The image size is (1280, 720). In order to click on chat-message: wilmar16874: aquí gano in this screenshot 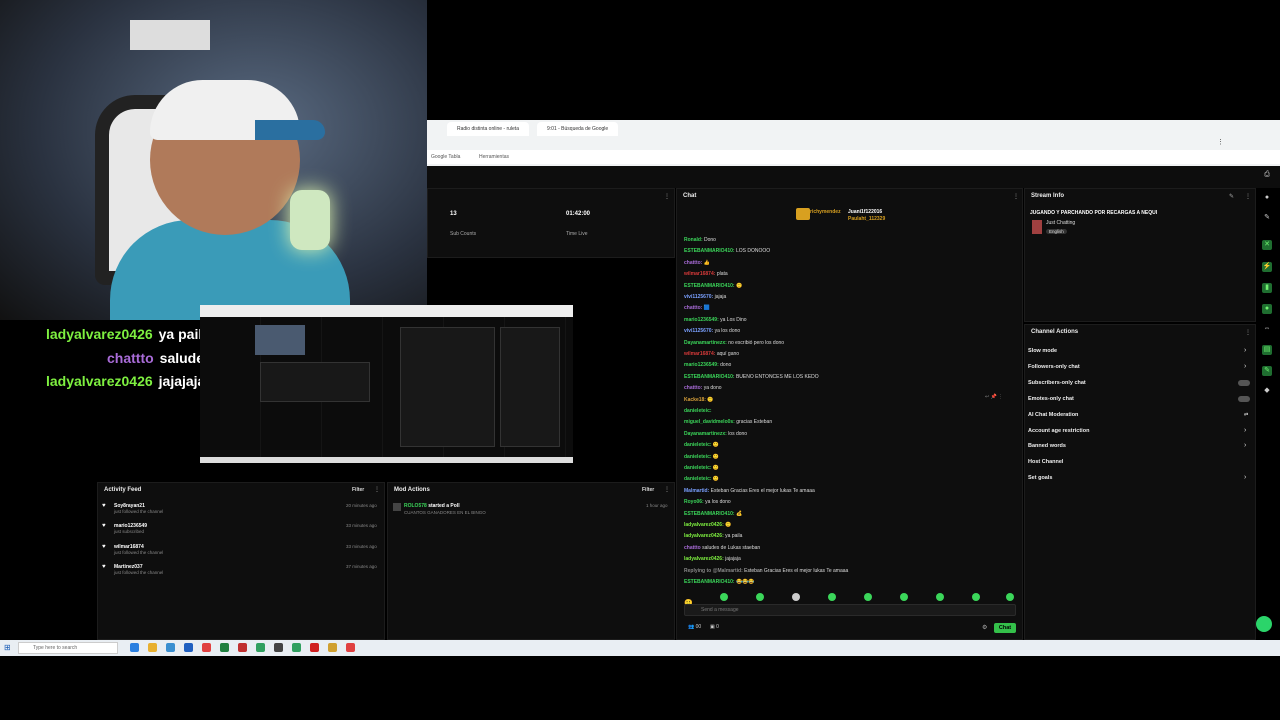, I will do `click(711, 354)`.